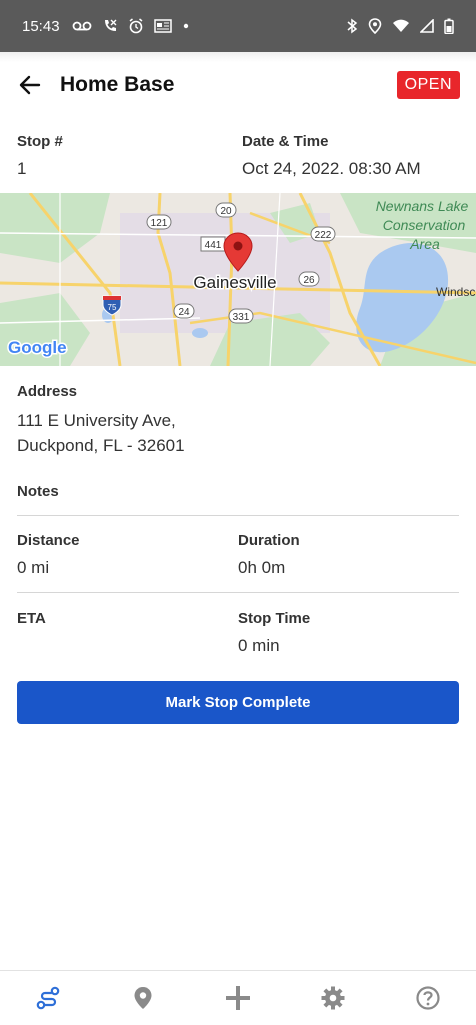 Image resolution: width=476 pixels, height=1025 pixels. I want to click on gear-icon, so click(333, 998).